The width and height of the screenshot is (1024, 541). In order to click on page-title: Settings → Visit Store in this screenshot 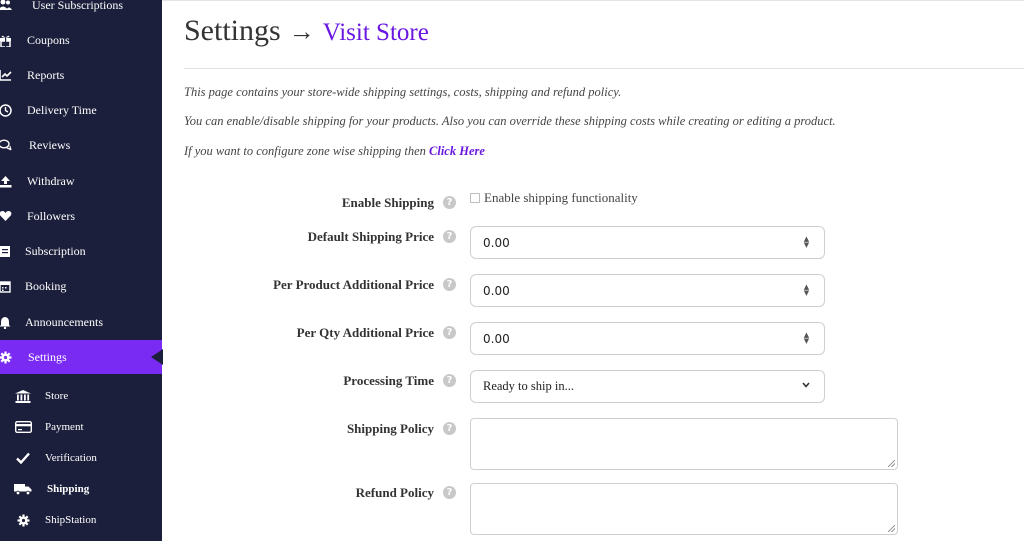, I will do `click(306, 31)`.